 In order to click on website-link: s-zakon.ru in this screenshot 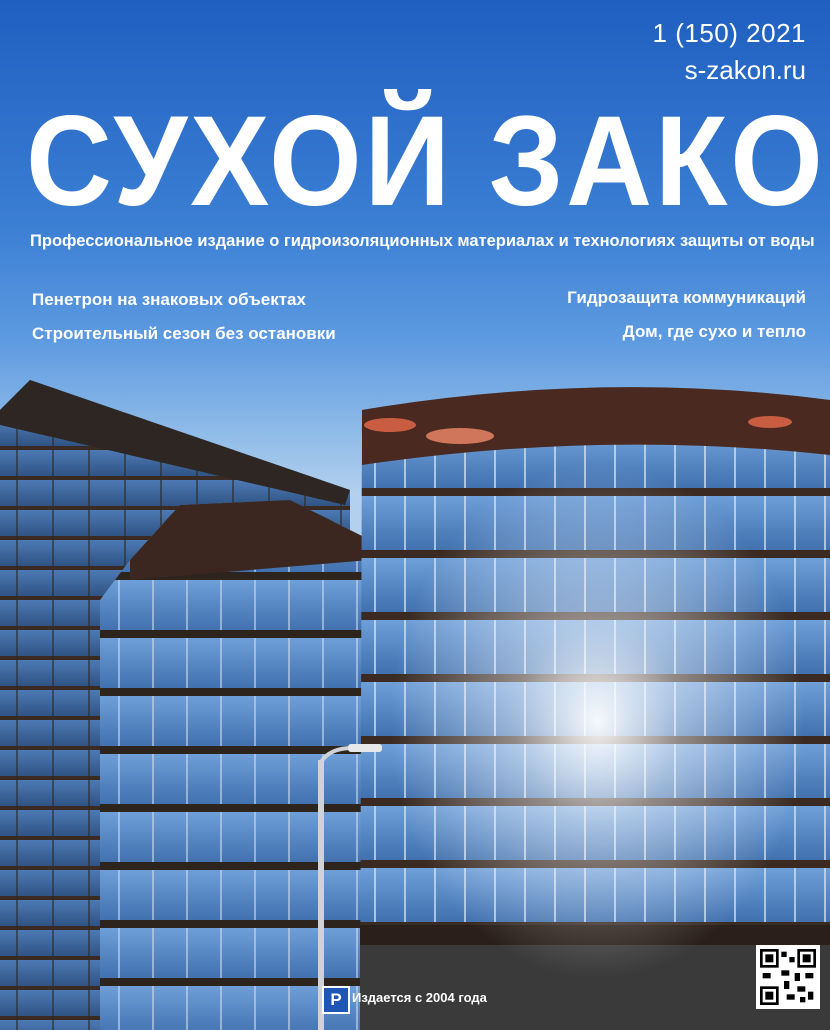, I will do `click(745, 70)`.